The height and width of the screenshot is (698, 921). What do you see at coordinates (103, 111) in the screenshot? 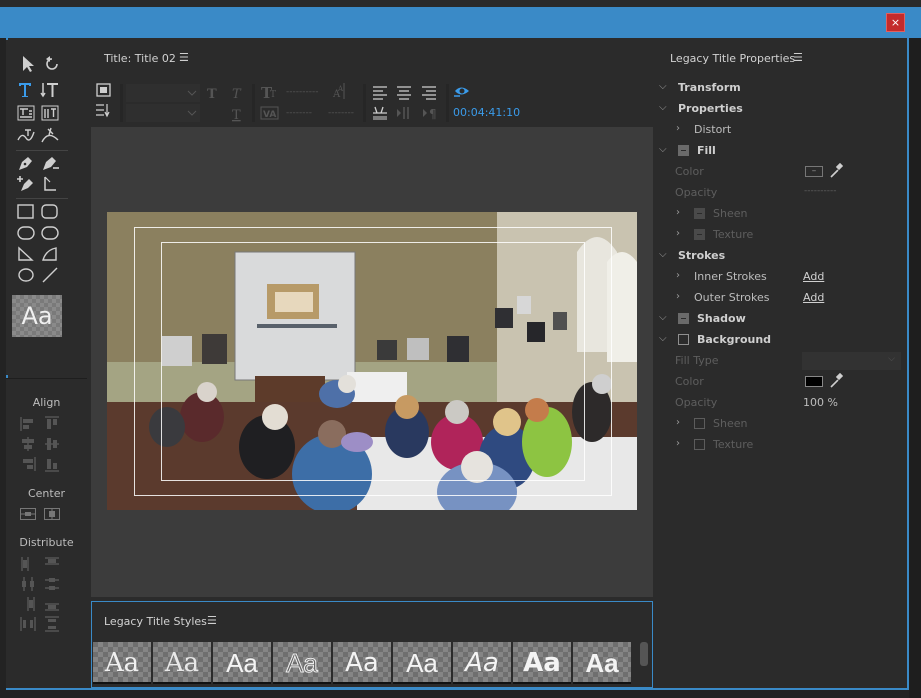
I see `tab-stops-icon` at bounding box center [103, 111].